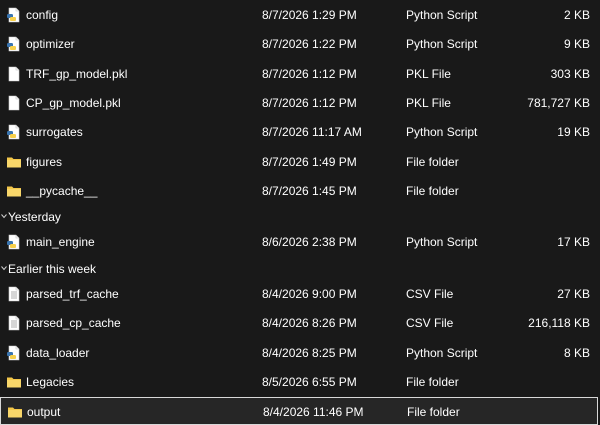  Describe the element at coordinates (54, 132) in the screenshot. I see `file-name: surrogates` at that location.